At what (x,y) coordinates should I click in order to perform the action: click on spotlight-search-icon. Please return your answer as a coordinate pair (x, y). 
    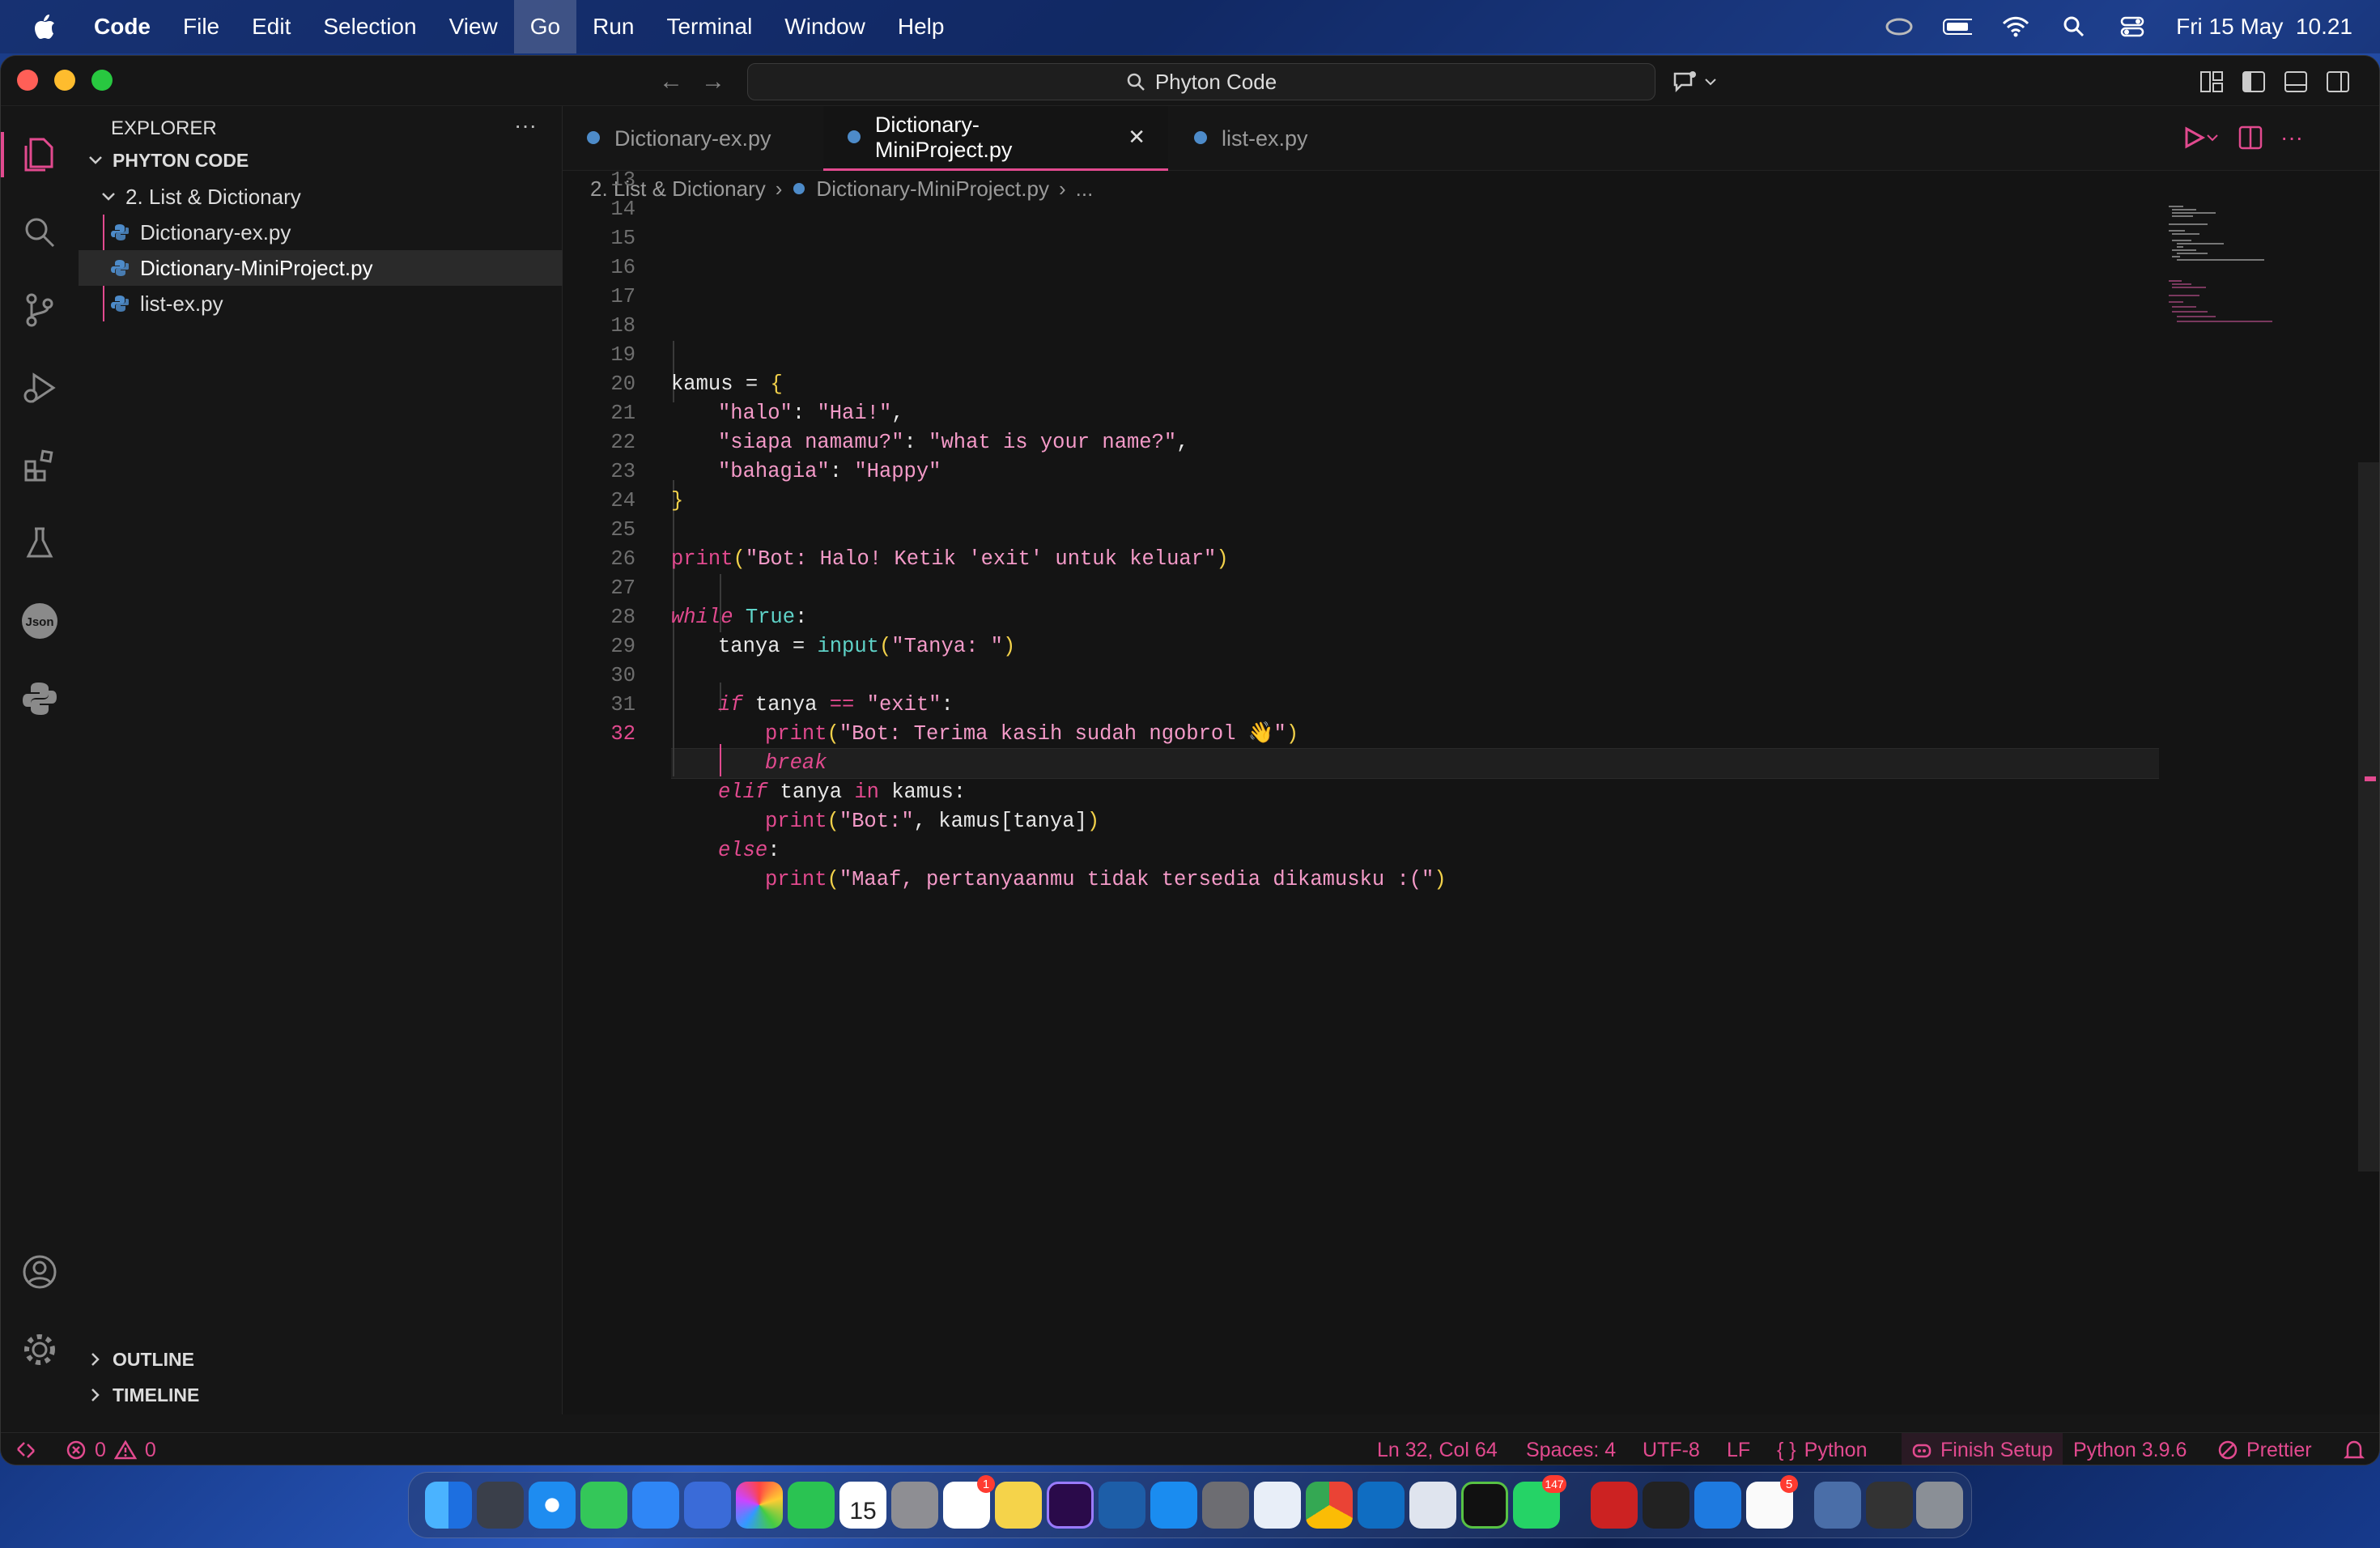
    Looking at the image, I should click on (2074, 27).